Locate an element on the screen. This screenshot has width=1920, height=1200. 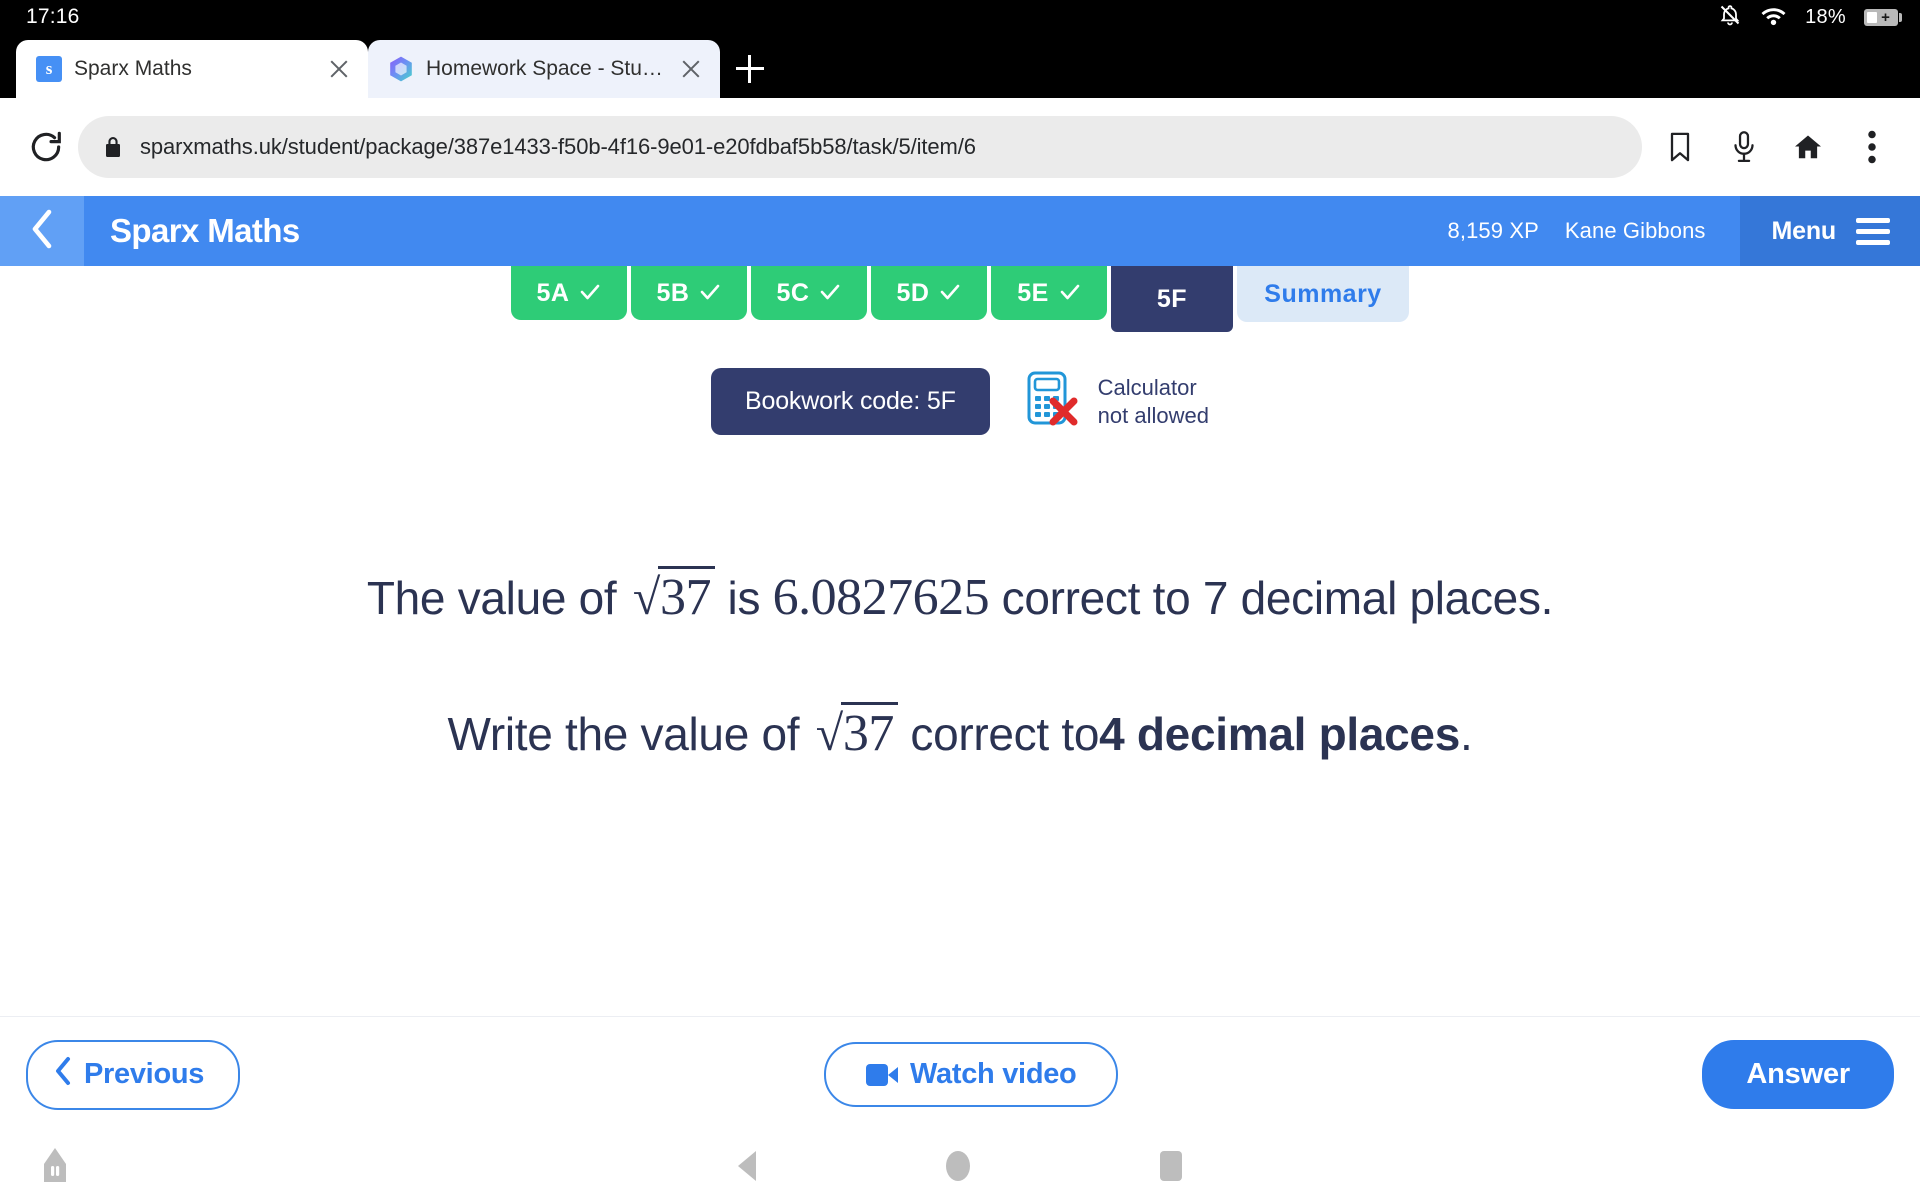
android-status-bar: 17:16 18% + is located at coordinates (960, 17).